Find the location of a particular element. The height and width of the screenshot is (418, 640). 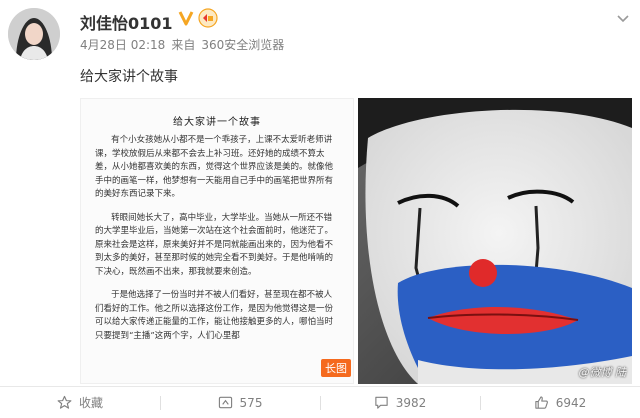

like-button: 6942 is located at coordinates (560, 402).